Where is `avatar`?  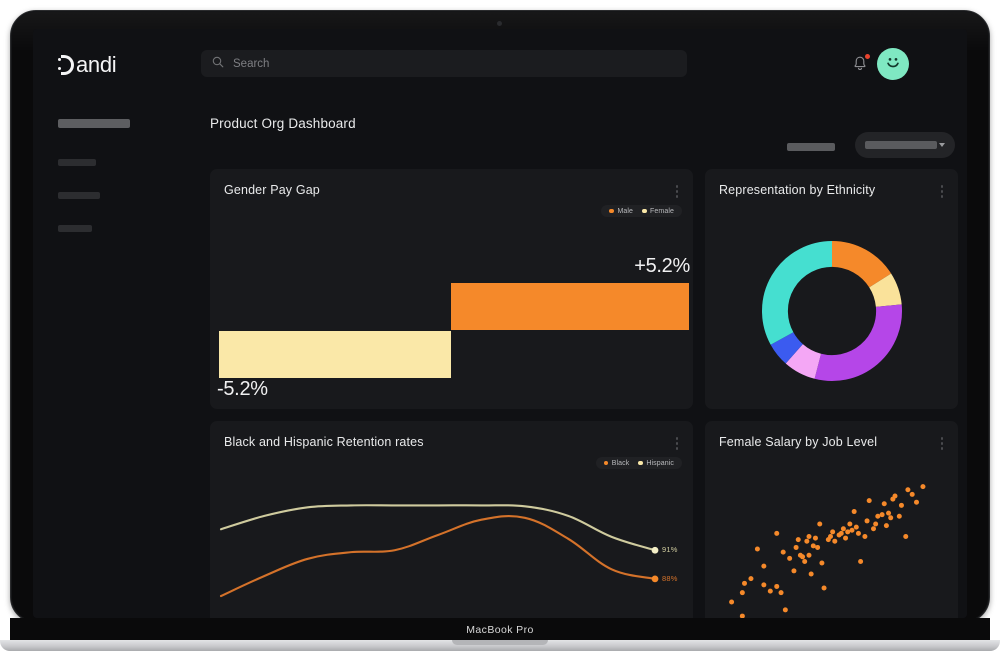
avatar is located at coordinates (893, 64).